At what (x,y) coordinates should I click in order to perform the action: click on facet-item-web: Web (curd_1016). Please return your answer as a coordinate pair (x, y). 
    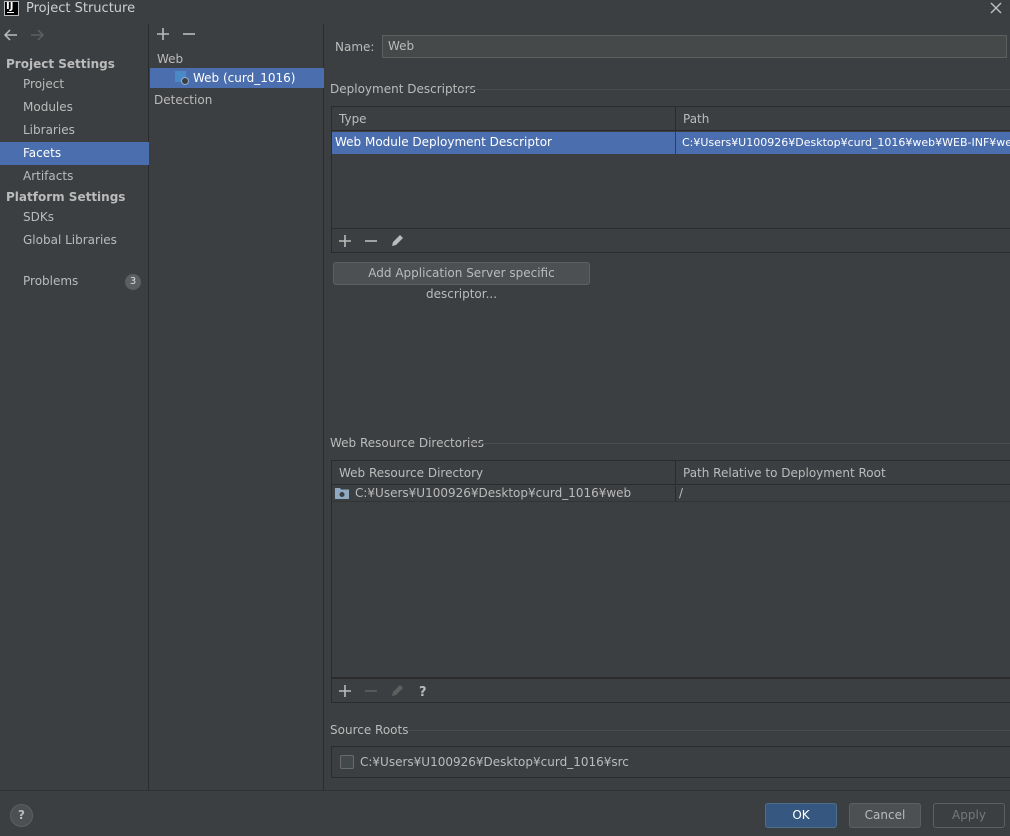
    Looking at the image, I should click on (237, 78).